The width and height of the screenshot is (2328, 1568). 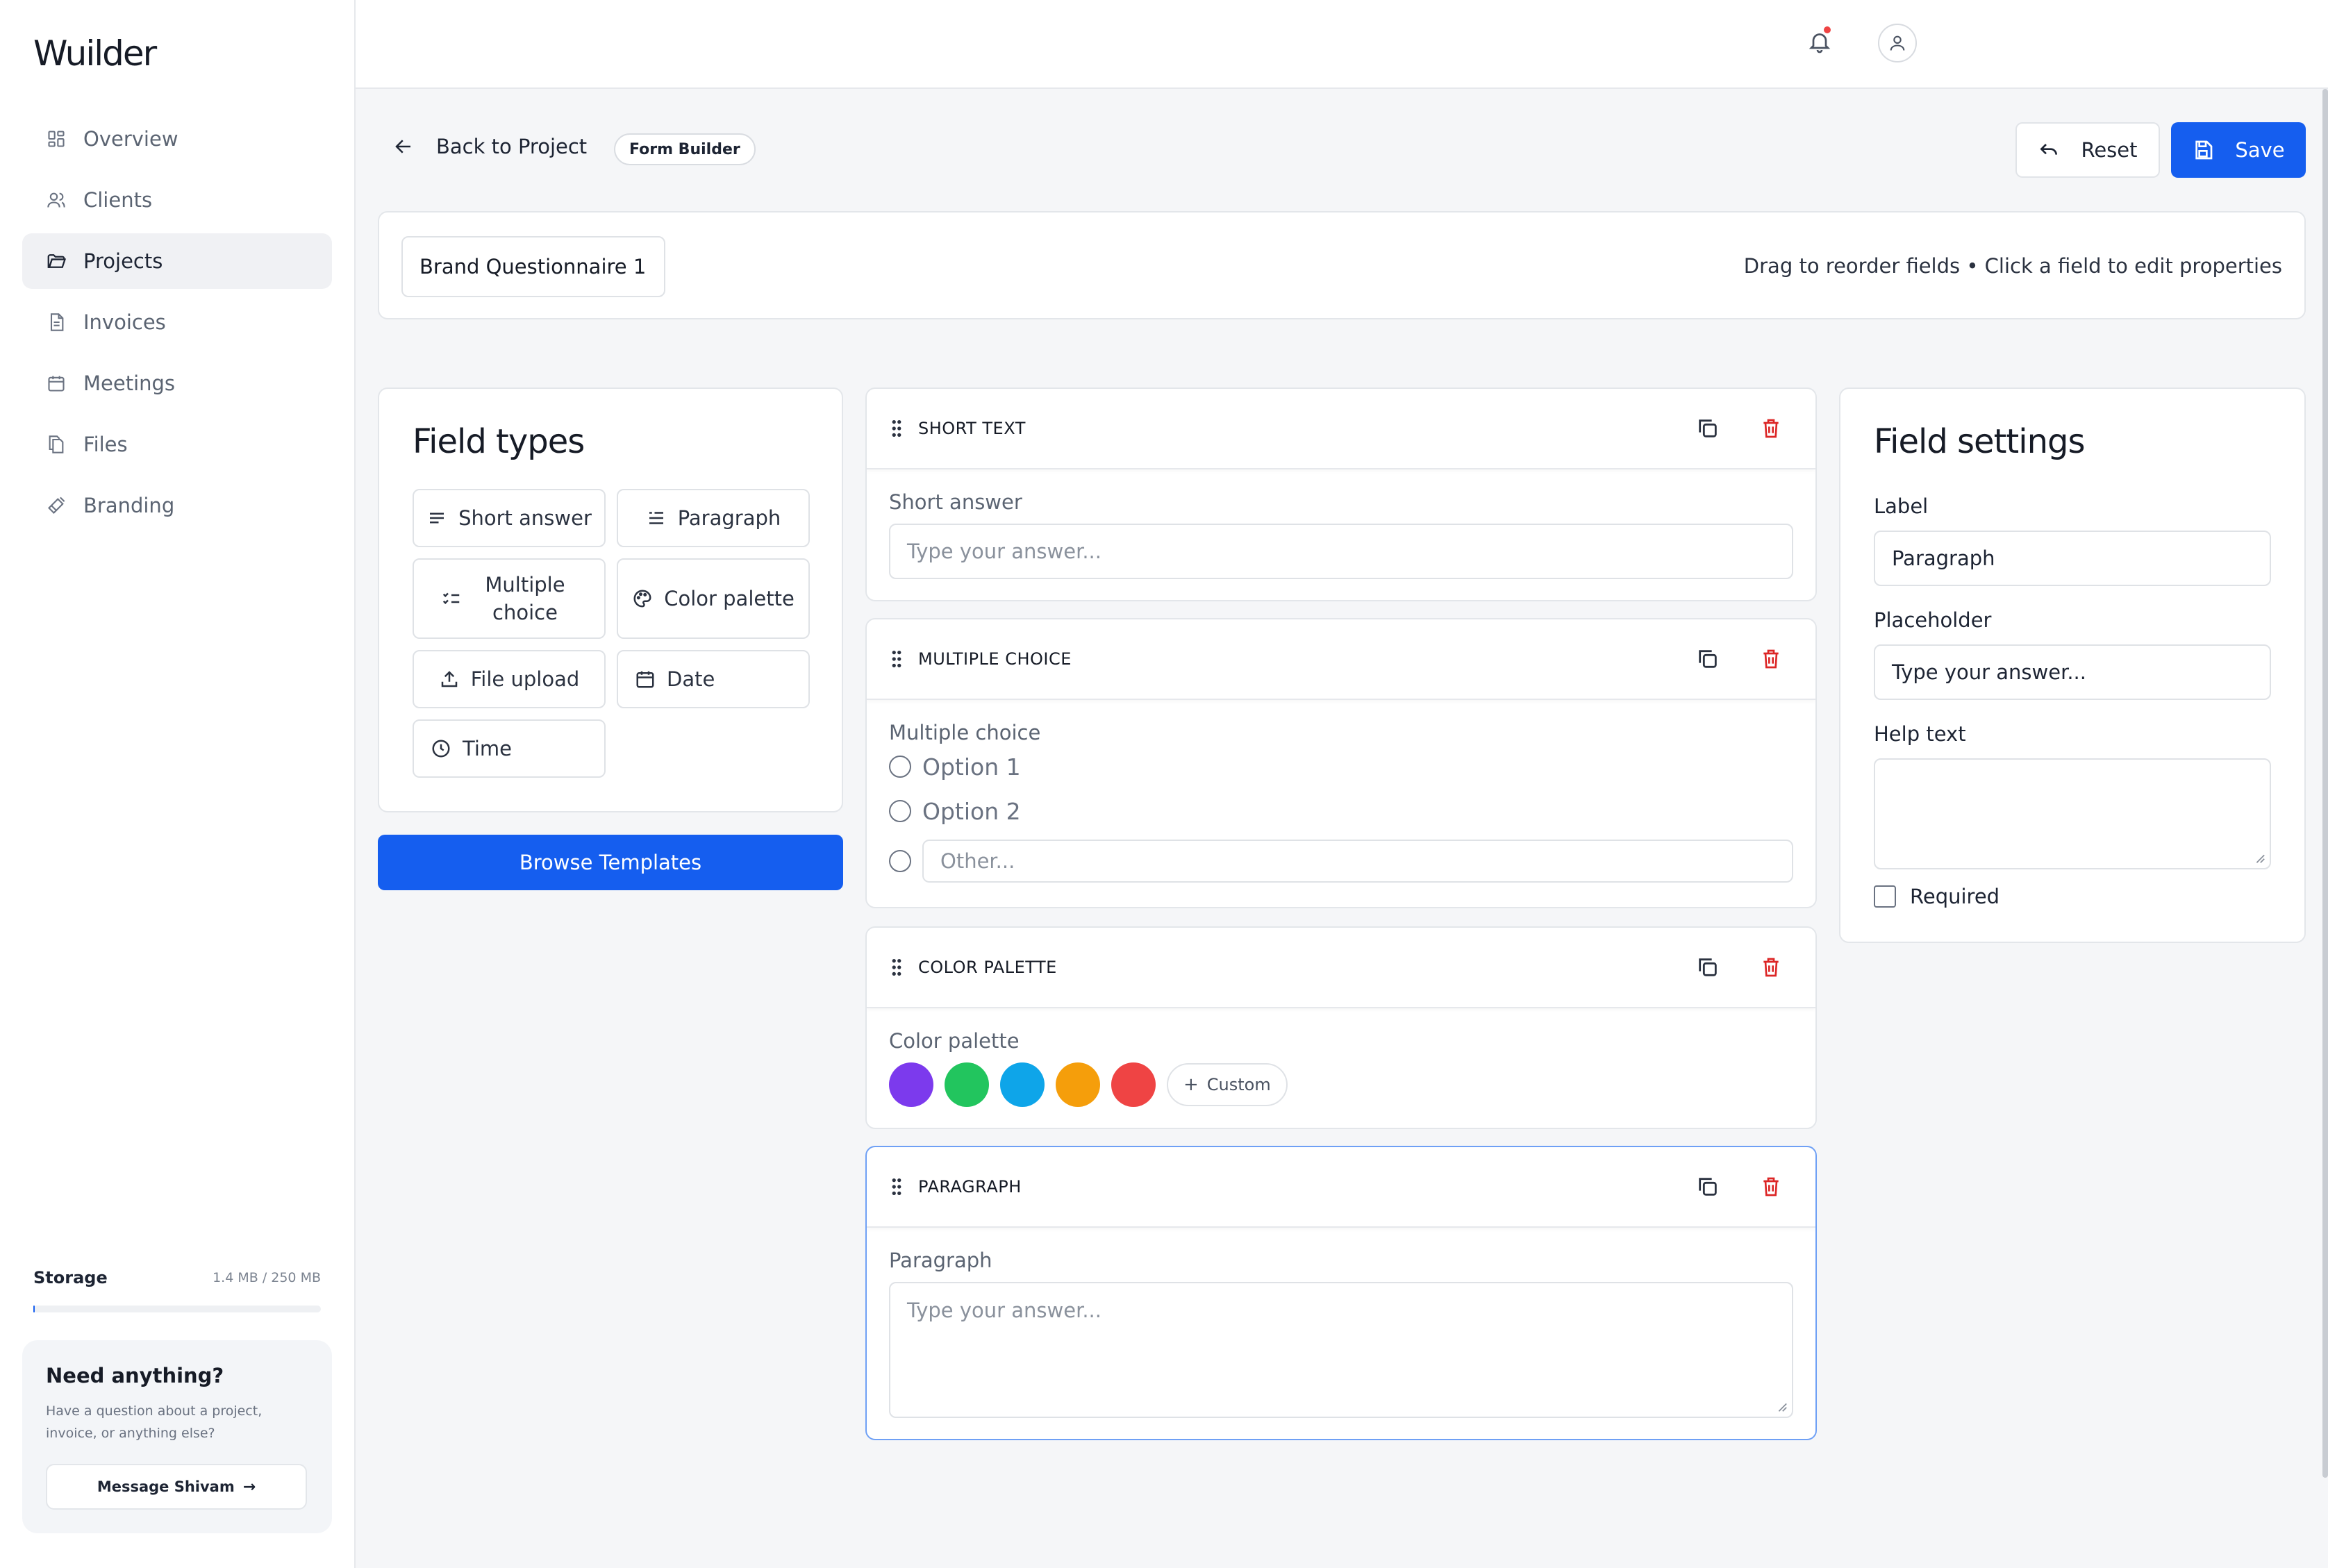 What do you see at coordinates (713, 598) in the screenshot?
I see `field-type-color-palette: Color palette` at bounding box center [713, 598].